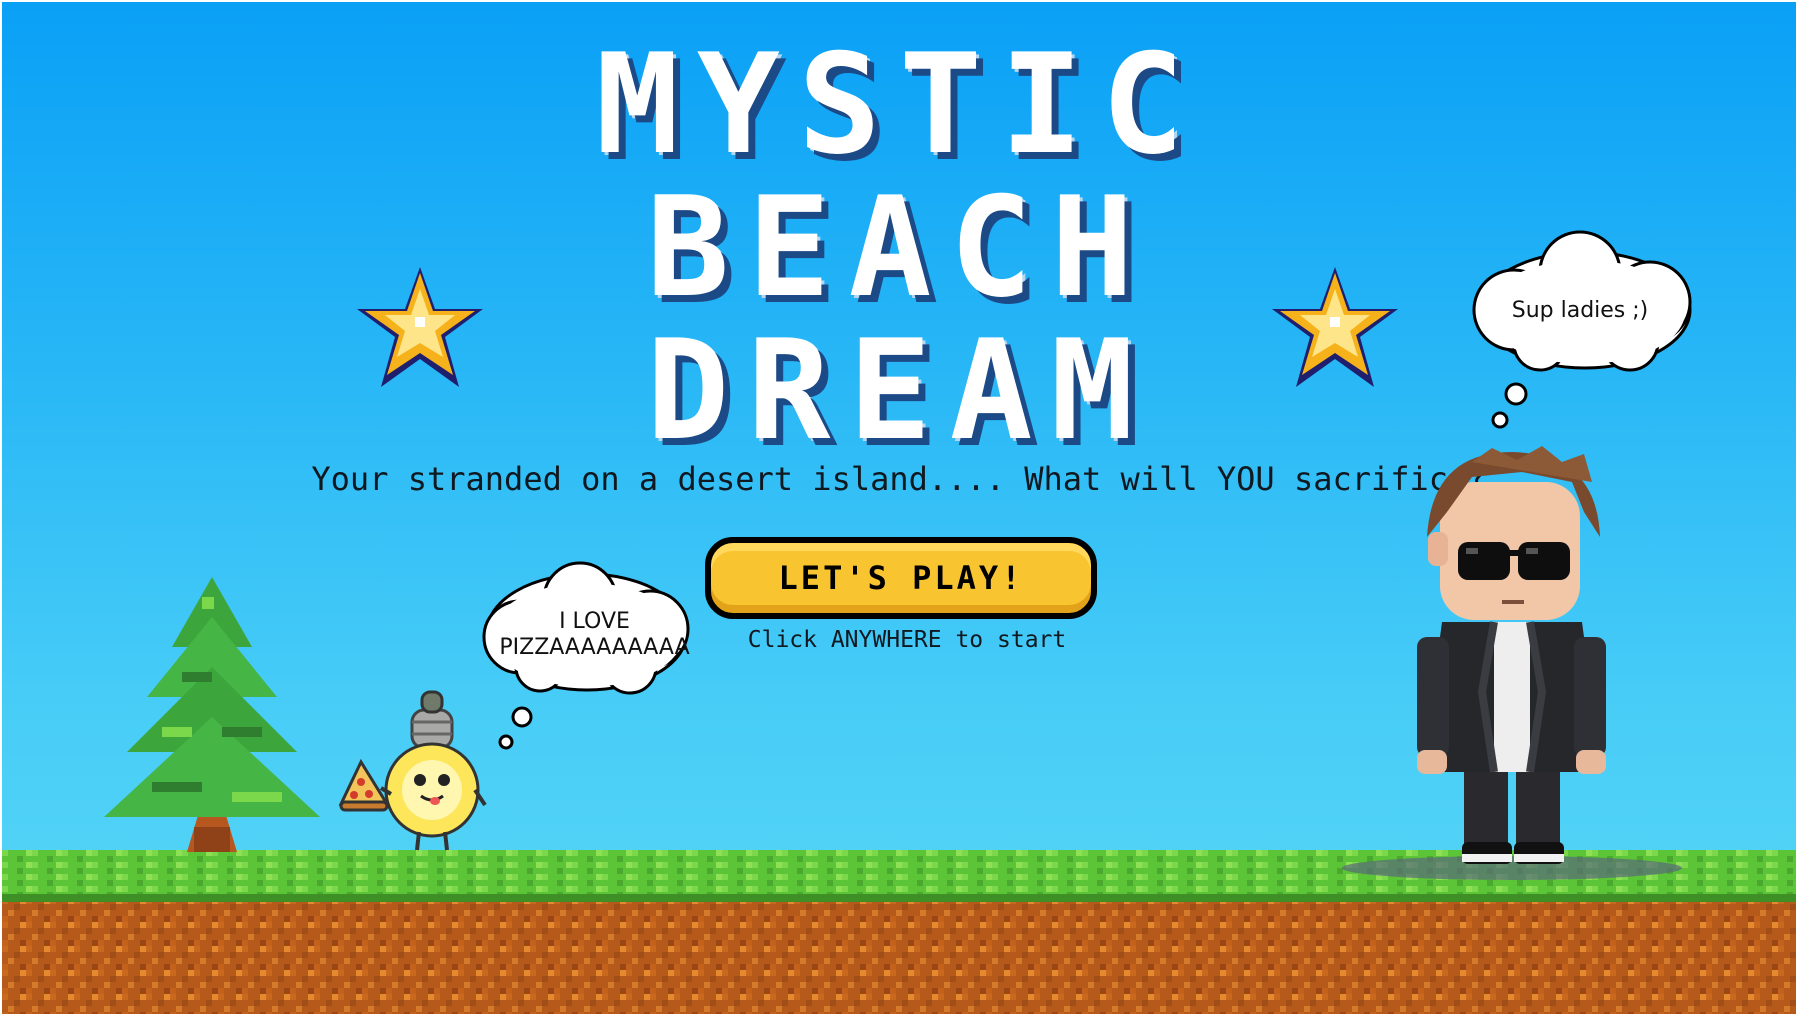 This screenshot has width=1798, height=1018. What do you see at coordinates (212, 714) in the screenshot?
I see `pine-tree` at bounding box center [212, 714].